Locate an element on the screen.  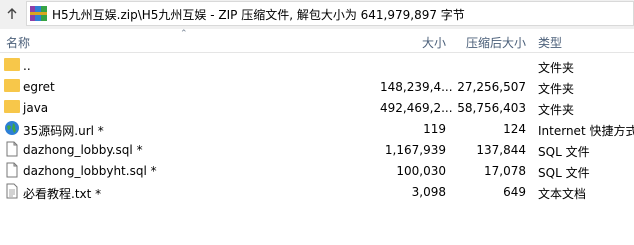
list-item: 35源码网.url * 119 124 Internet 快捷方式 is located at coordinates (317, 128).